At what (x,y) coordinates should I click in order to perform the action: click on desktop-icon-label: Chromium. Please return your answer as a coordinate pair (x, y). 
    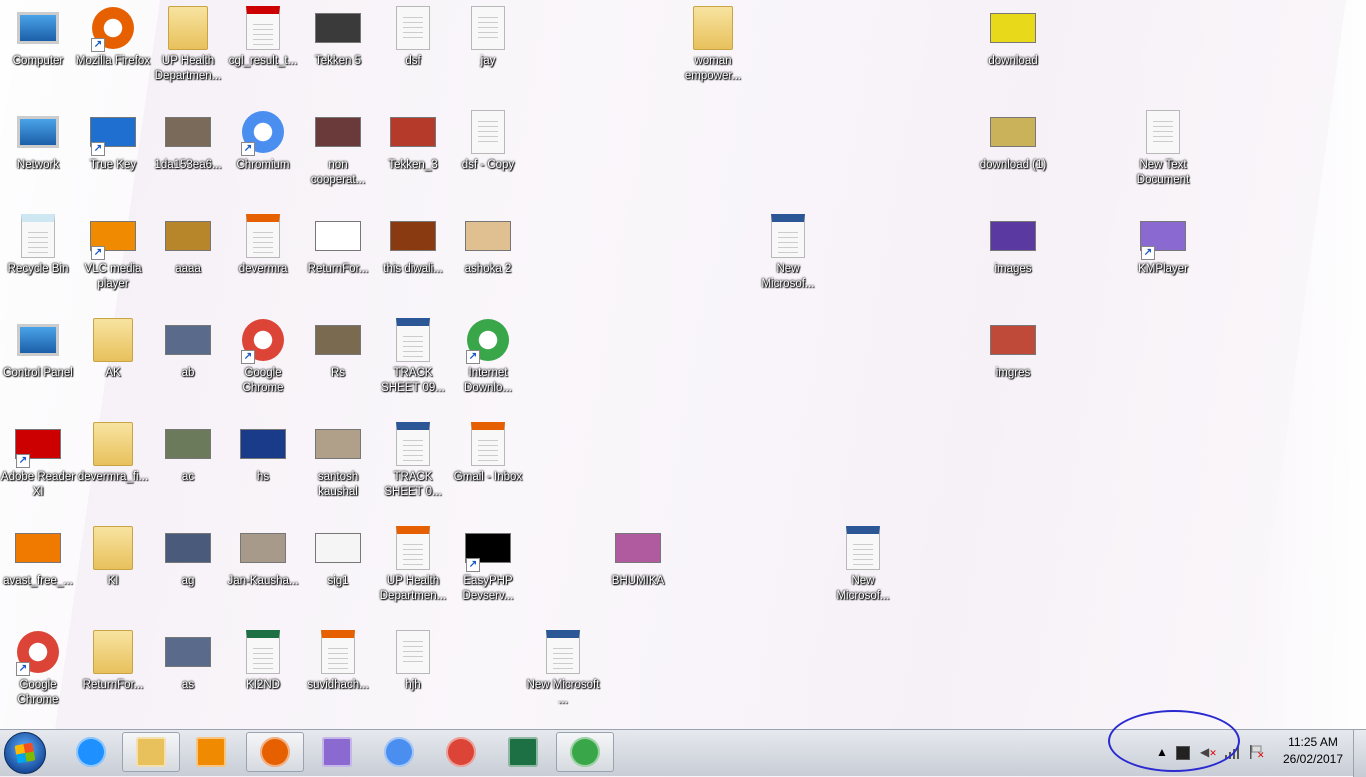
    Looking at the image, I should click on (263, 165).